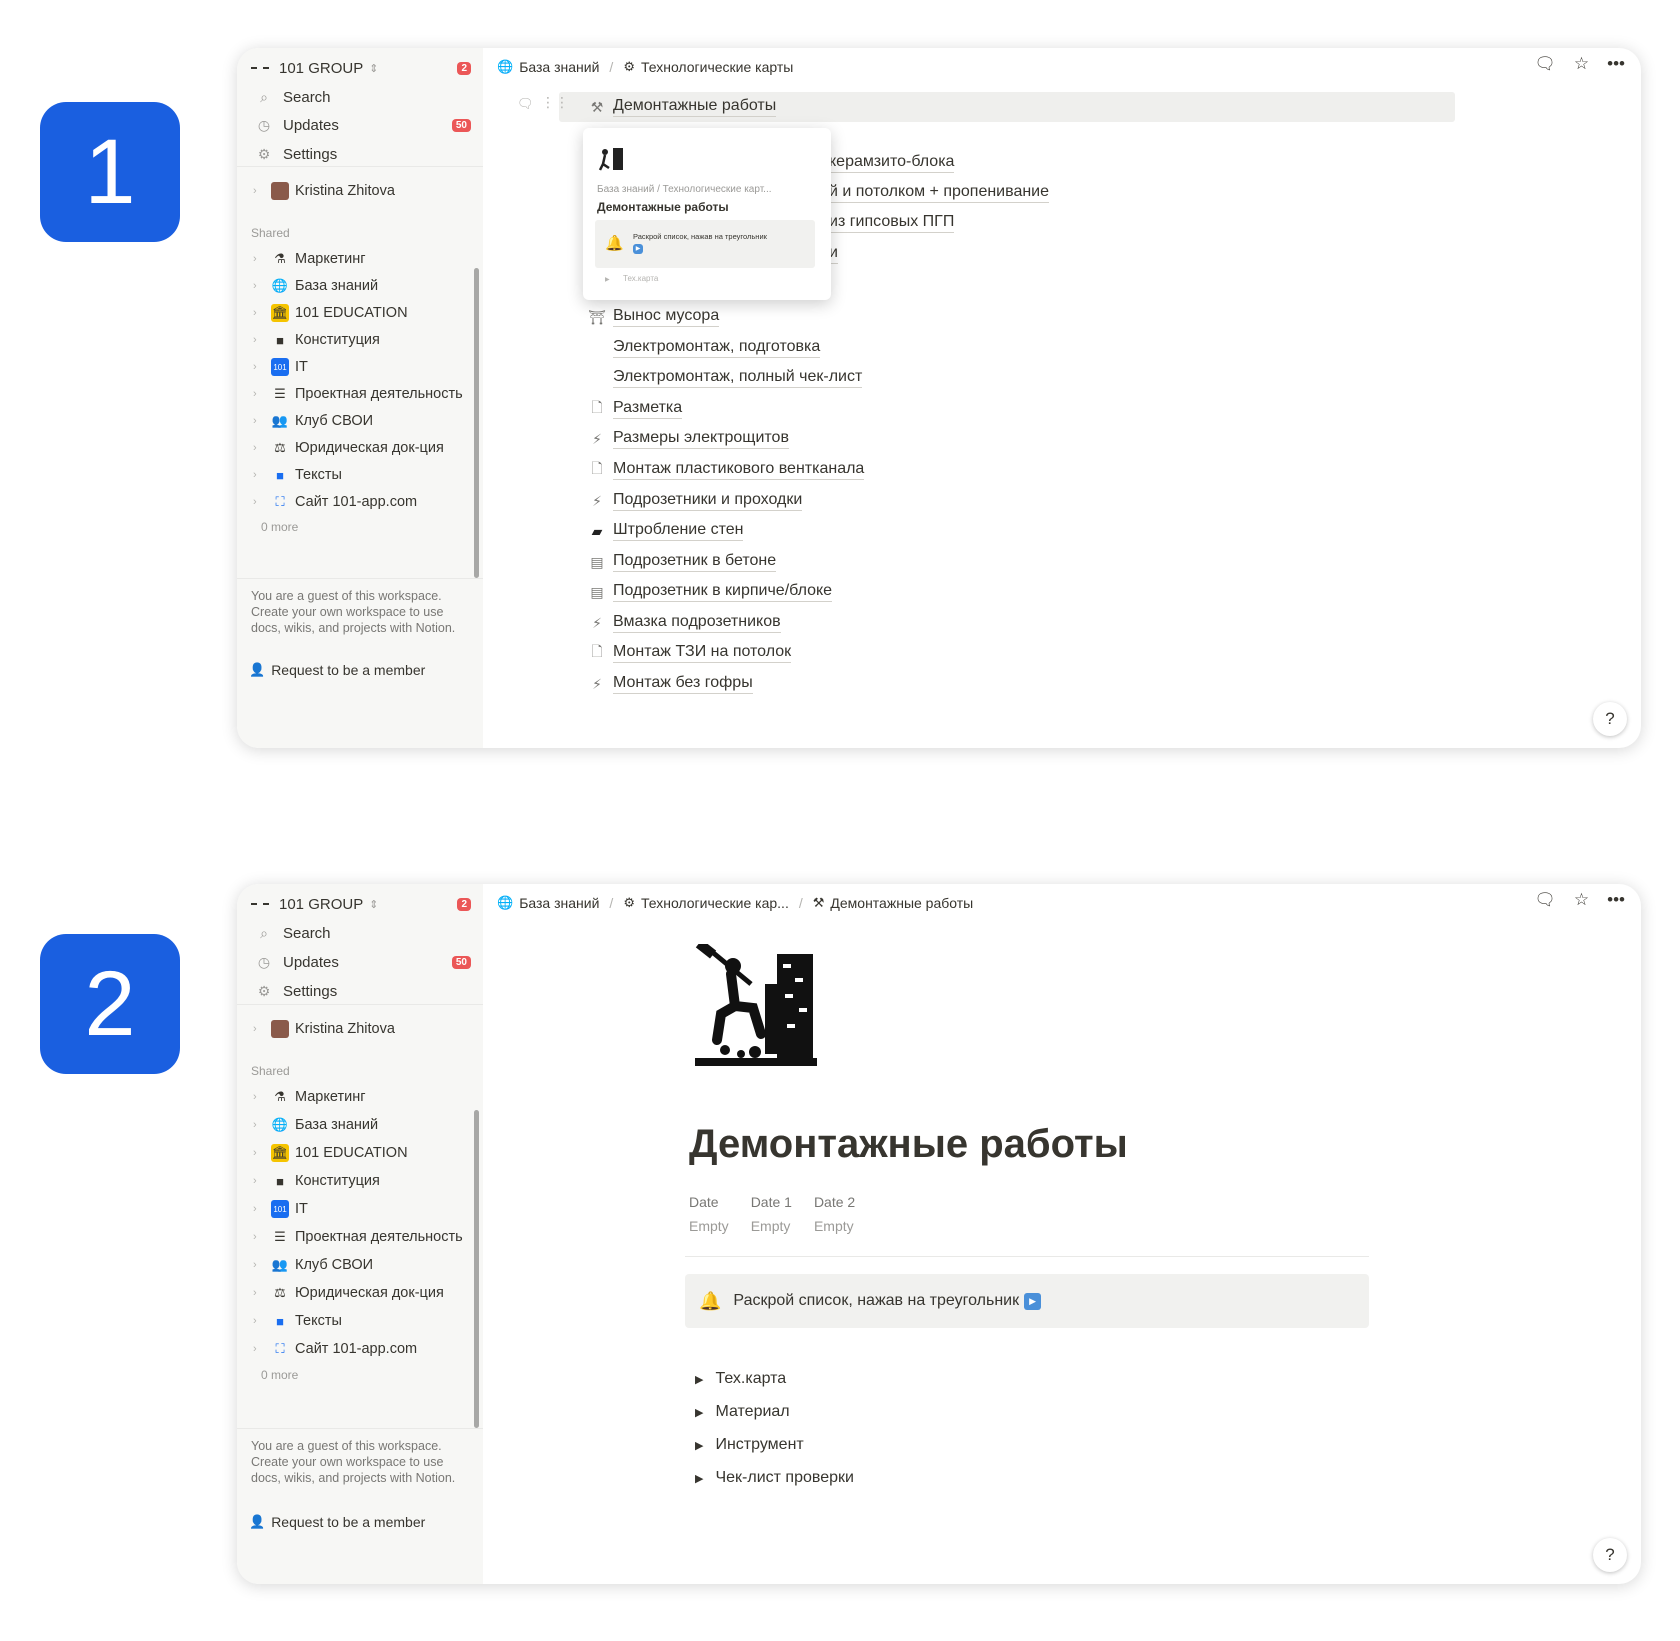 The height and width of the screenshot is (1641, 1680). Describe the element at coordinates (270, 1071) in the screenshot. I see `shared-section-label: Shared` at that location.